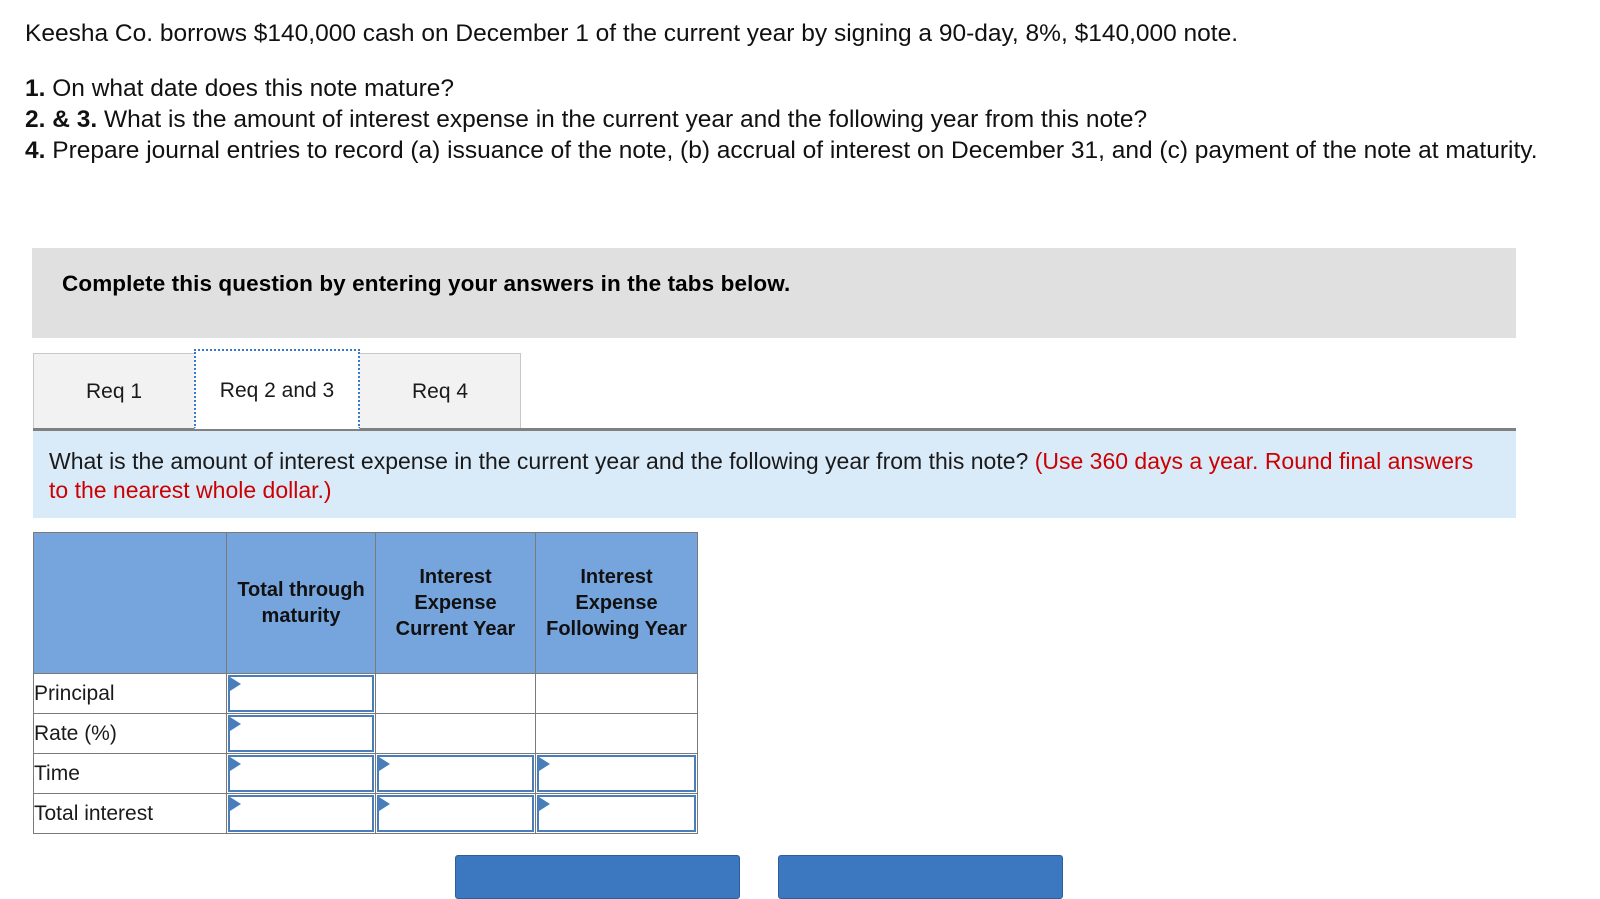 This screenshot has height=899, width=1600. Describe the element at coordinates (775, 390) in the screenshot. I see `requirement-tabs: Req 1 Req 2 and 3 Req 4` at that location.